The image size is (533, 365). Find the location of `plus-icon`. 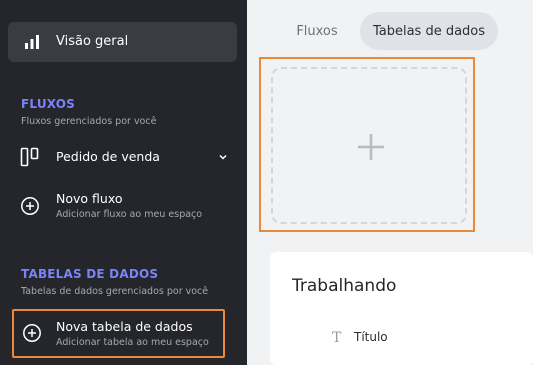

plus-icon is located at coordinates (371, 147).